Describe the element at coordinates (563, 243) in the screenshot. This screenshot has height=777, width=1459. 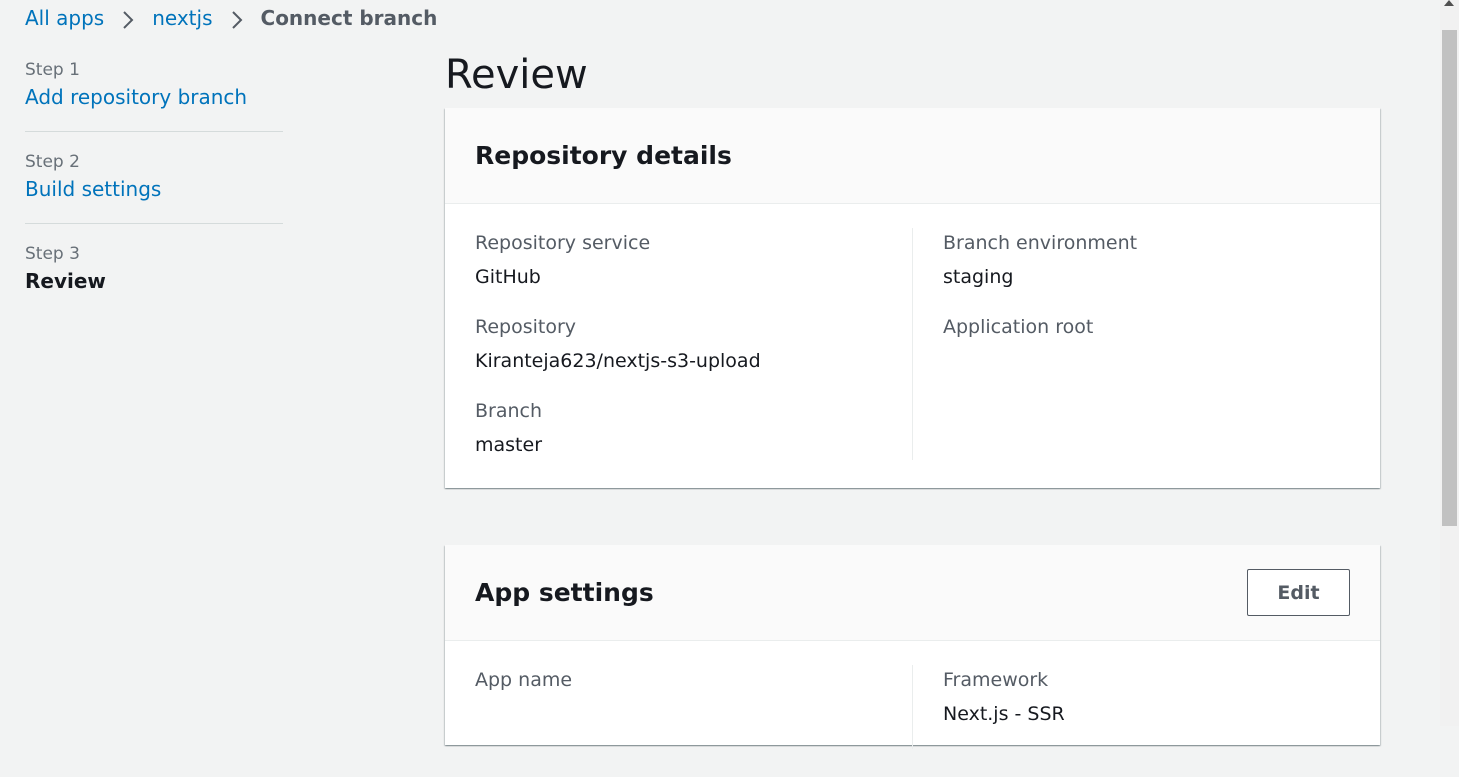
I see `field-label: Repository service` at that location.